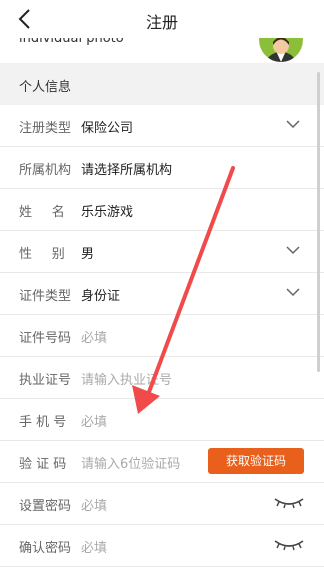  Describe the element at coordinates (162, 50) in the screenshot. I see `avatar-row: individual photo` at that location.